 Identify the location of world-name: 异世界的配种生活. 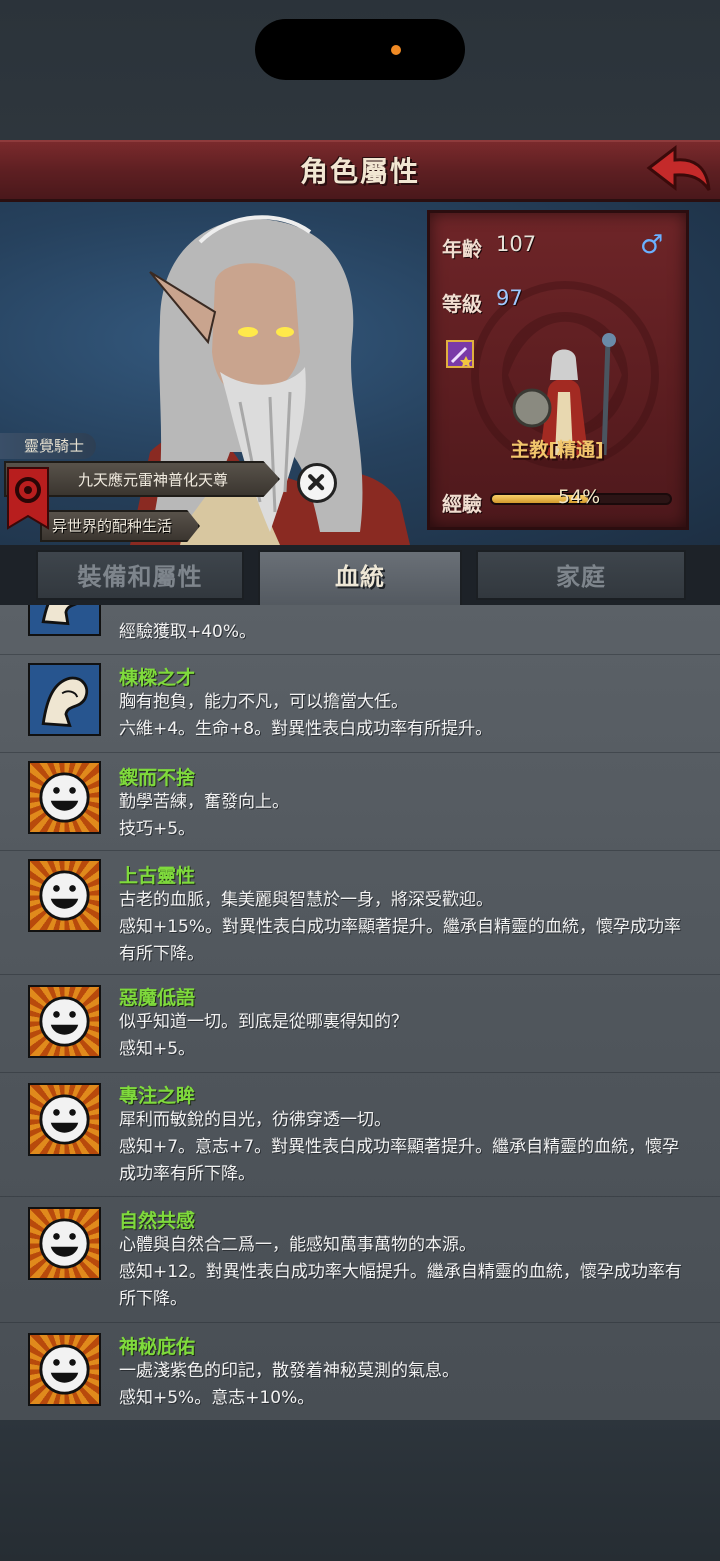
(112, 526).